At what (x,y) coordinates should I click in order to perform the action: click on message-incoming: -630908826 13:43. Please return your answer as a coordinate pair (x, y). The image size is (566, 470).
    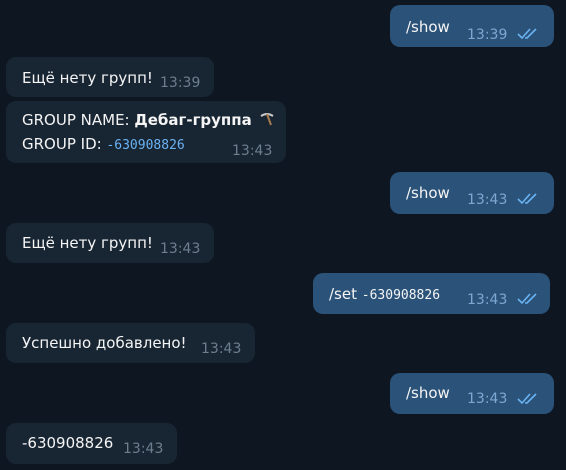
    Looking at the image, I should click on (91, 443).